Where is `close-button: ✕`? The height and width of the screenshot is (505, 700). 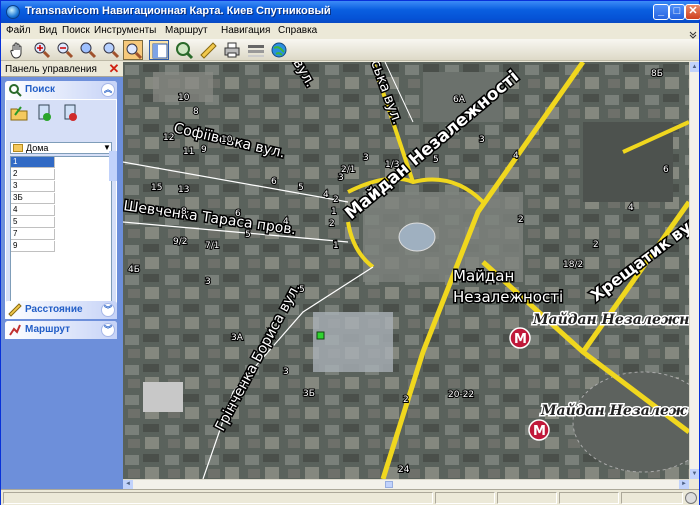
close-button: ✕ is located at coordinates (692, 12).